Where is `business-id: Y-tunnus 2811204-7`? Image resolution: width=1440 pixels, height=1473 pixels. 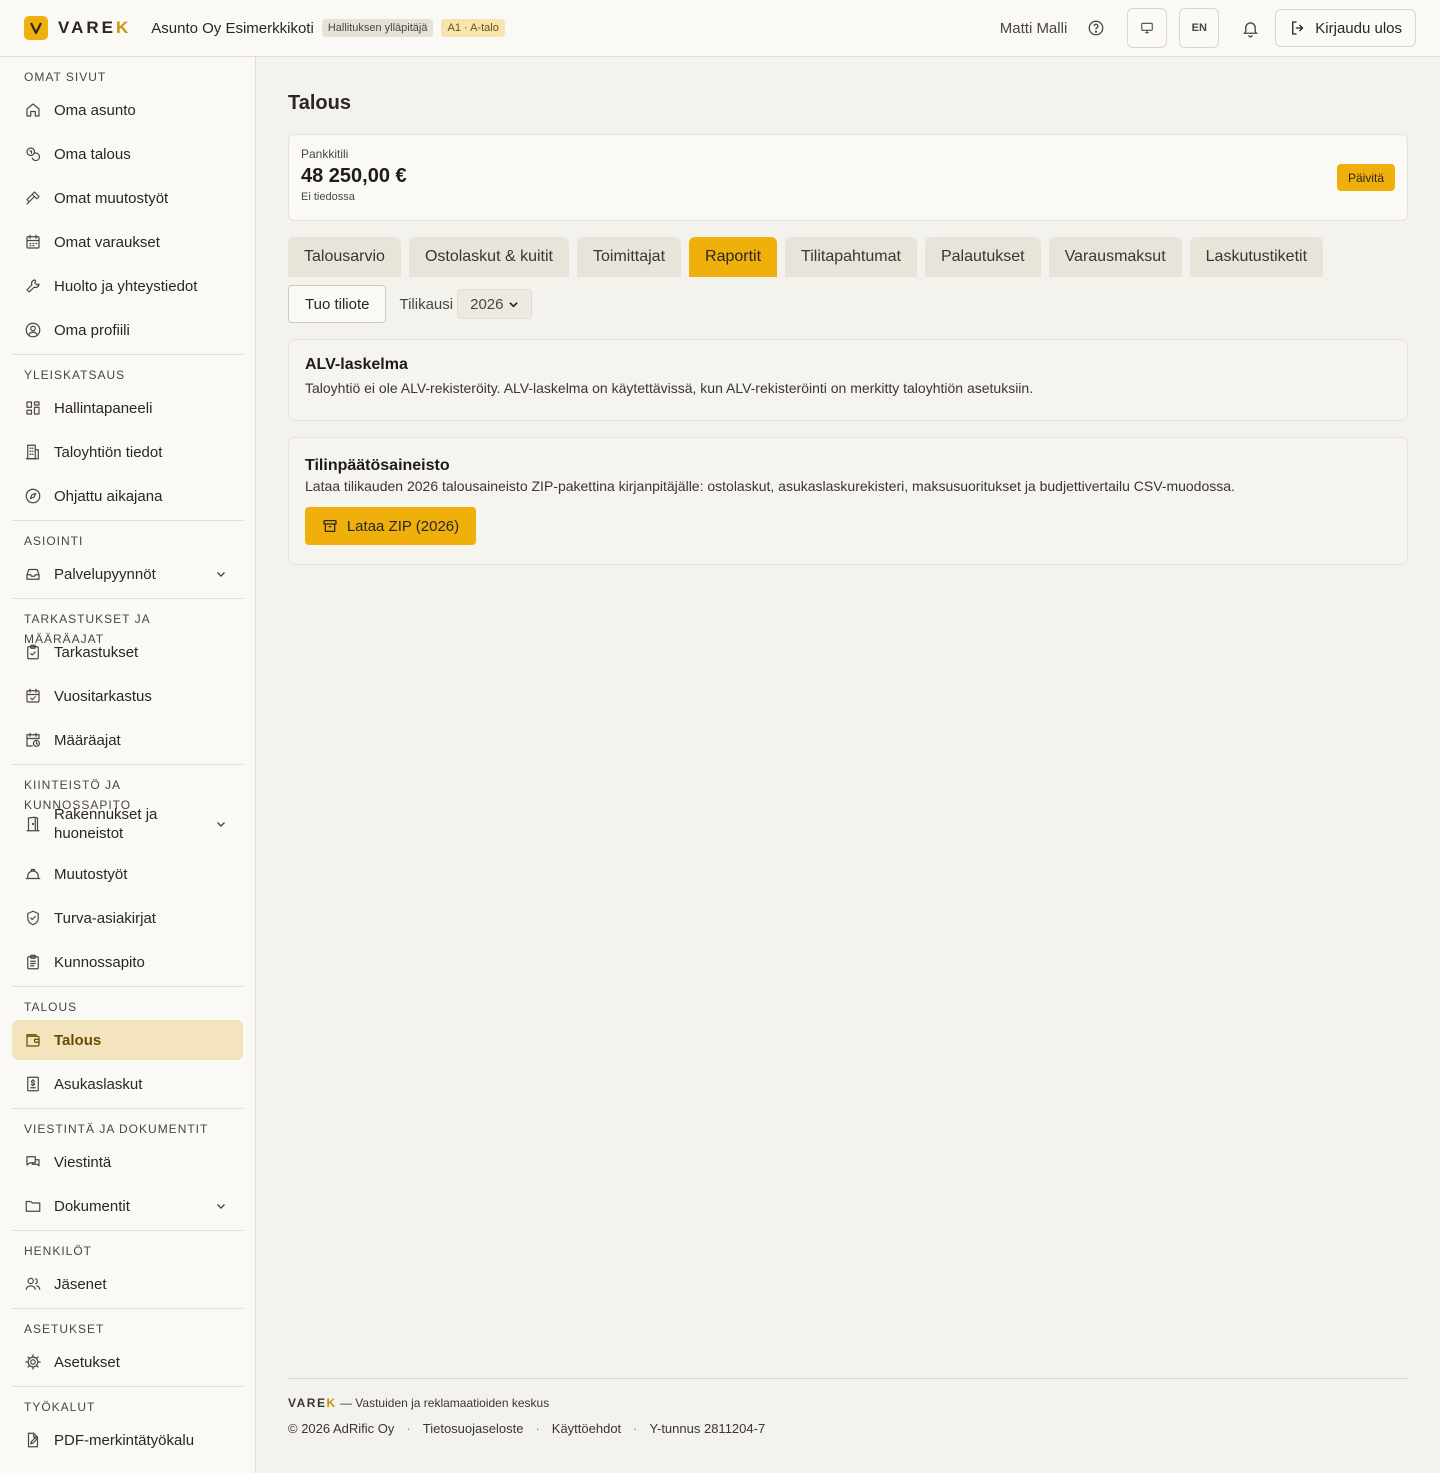
business-id: Y-tunnus 2811204-7 is located at coordinates (707, 1428).